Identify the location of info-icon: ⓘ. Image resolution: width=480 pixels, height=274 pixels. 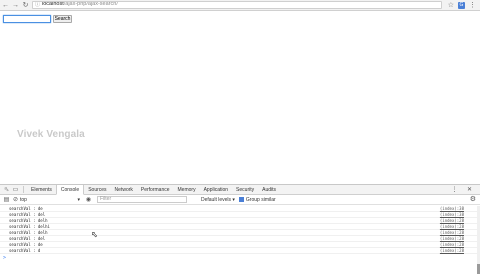
(37, 5).